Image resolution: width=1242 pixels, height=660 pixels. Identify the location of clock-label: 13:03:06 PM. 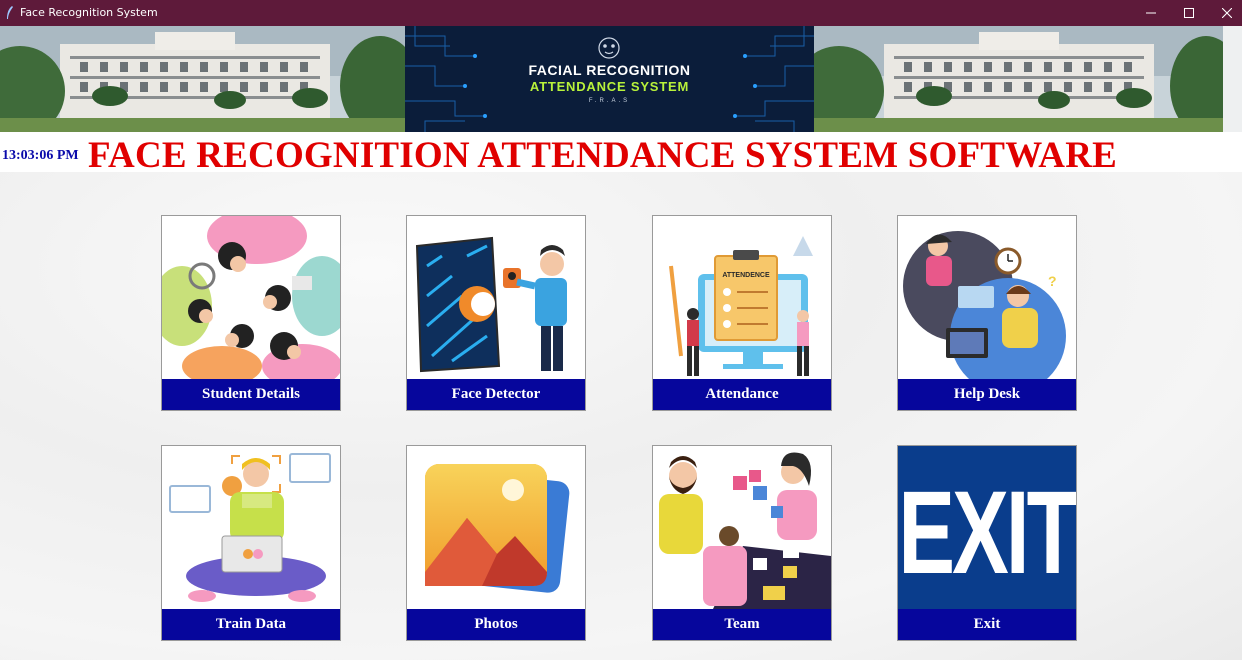
(40, 155).